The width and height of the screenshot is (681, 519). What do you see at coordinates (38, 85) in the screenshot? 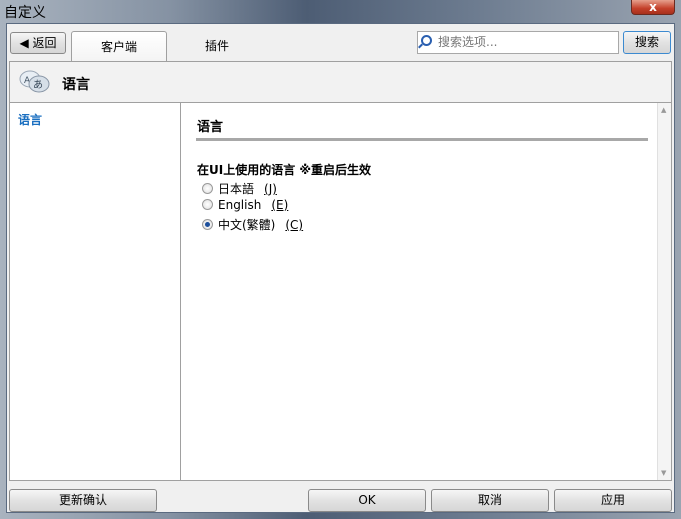
I see `svg-text: あ` at bounding box center [38, 85].